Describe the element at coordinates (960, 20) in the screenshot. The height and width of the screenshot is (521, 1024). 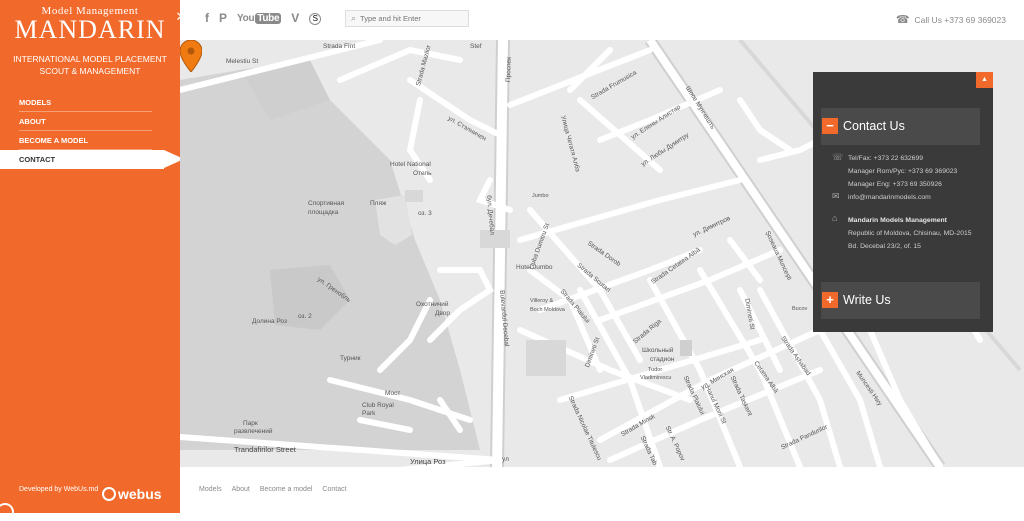
I see `phone-number: Call Us +373 69 369023` at that location.